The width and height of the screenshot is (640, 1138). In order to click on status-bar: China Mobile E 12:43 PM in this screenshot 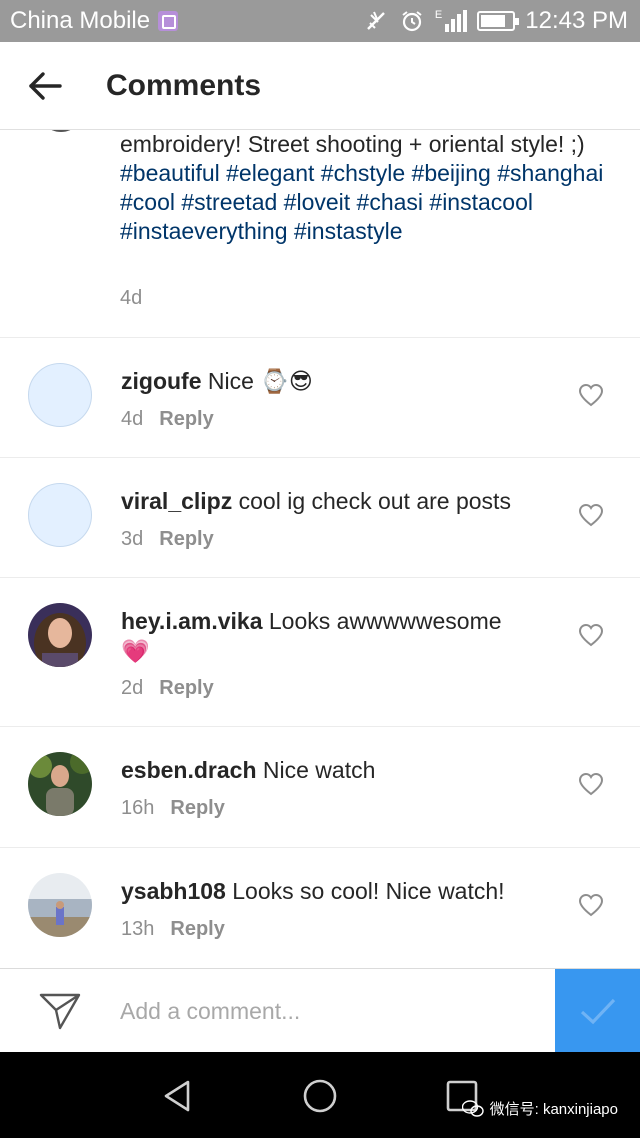, I will do `click(320, 21)`.